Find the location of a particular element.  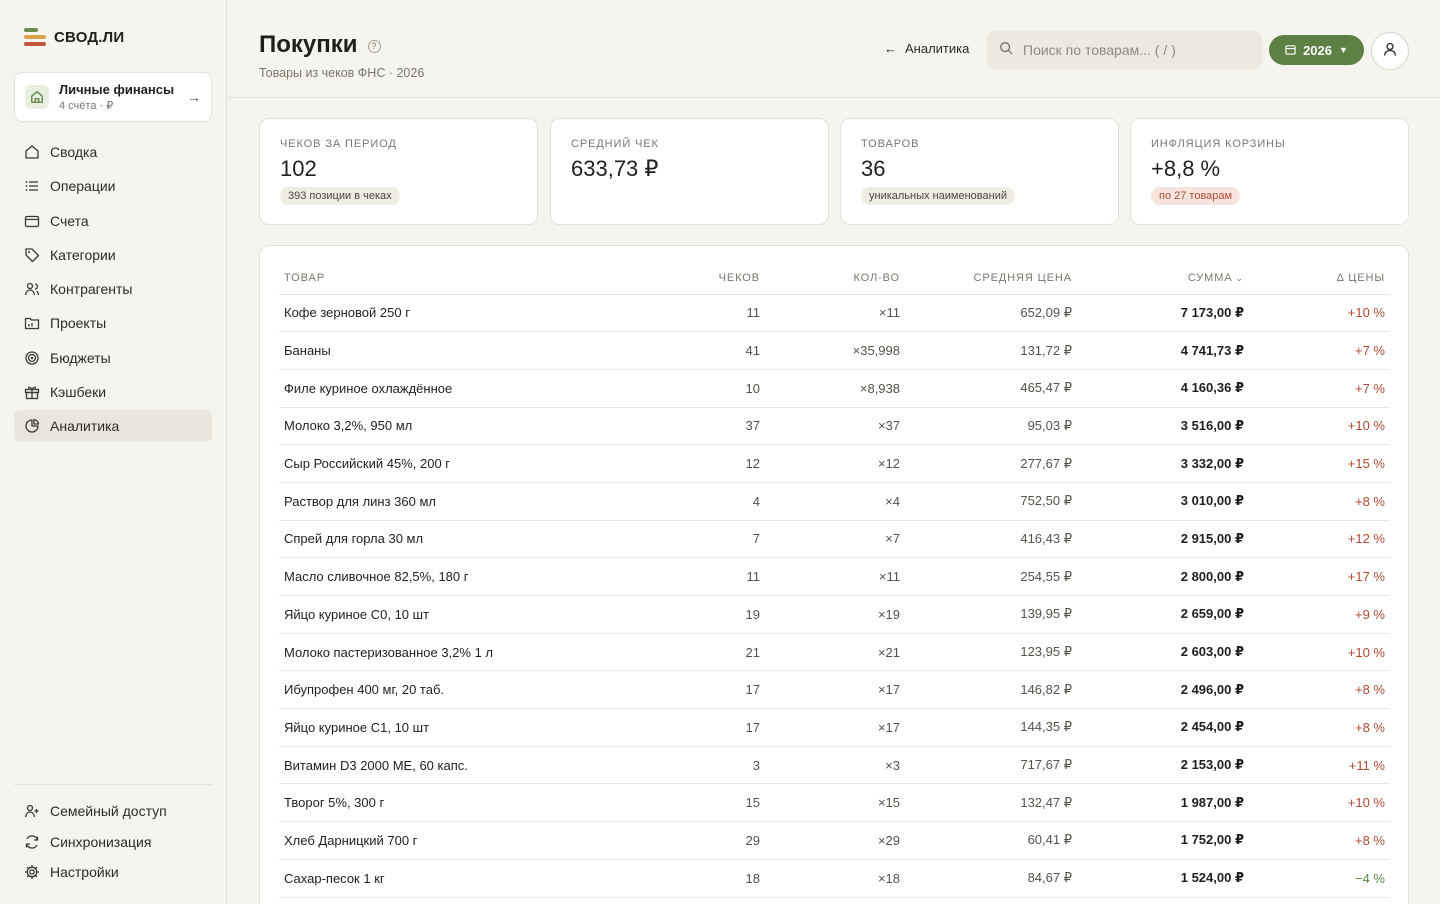

sidebar-item-2: Счета is located at coordinates (113, 221).